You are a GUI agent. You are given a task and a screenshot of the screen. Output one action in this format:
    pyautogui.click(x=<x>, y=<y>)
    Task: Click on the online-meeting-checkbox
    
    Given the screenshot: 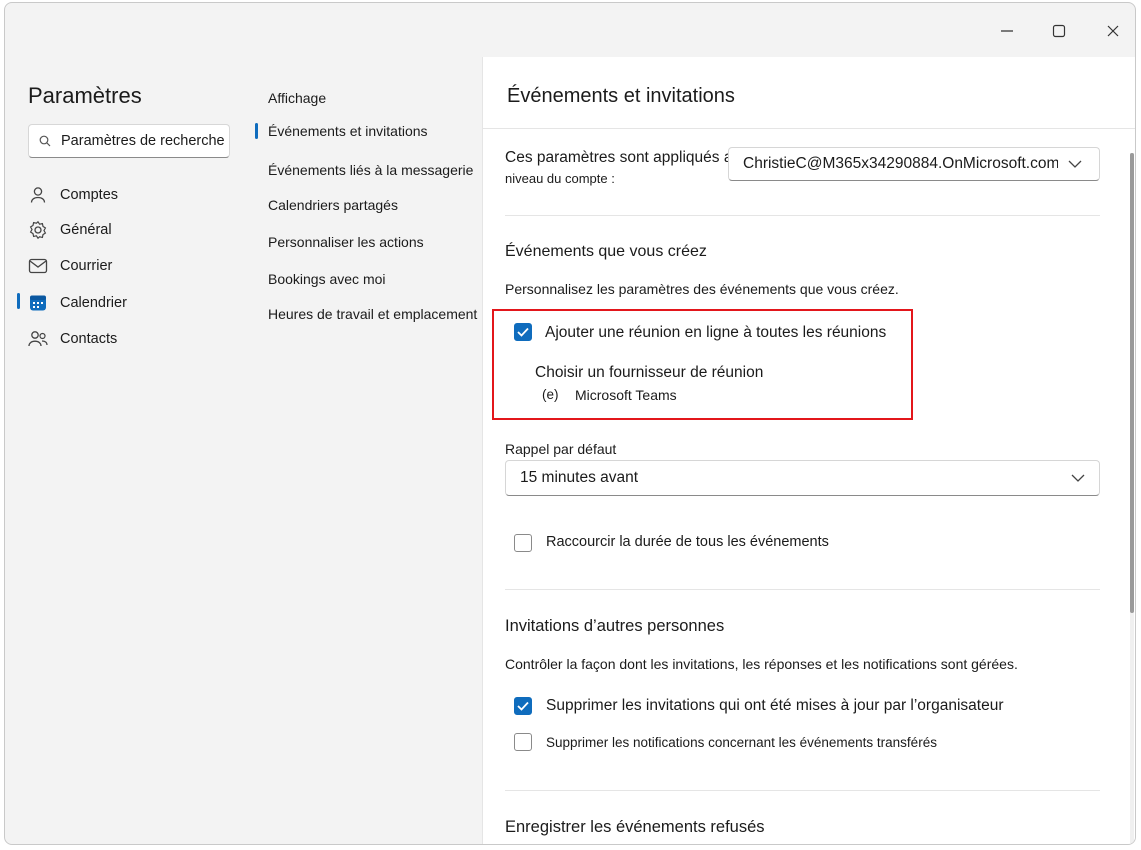 What is the action you would take?
    pyautogui.click(x=523, y=332)
    